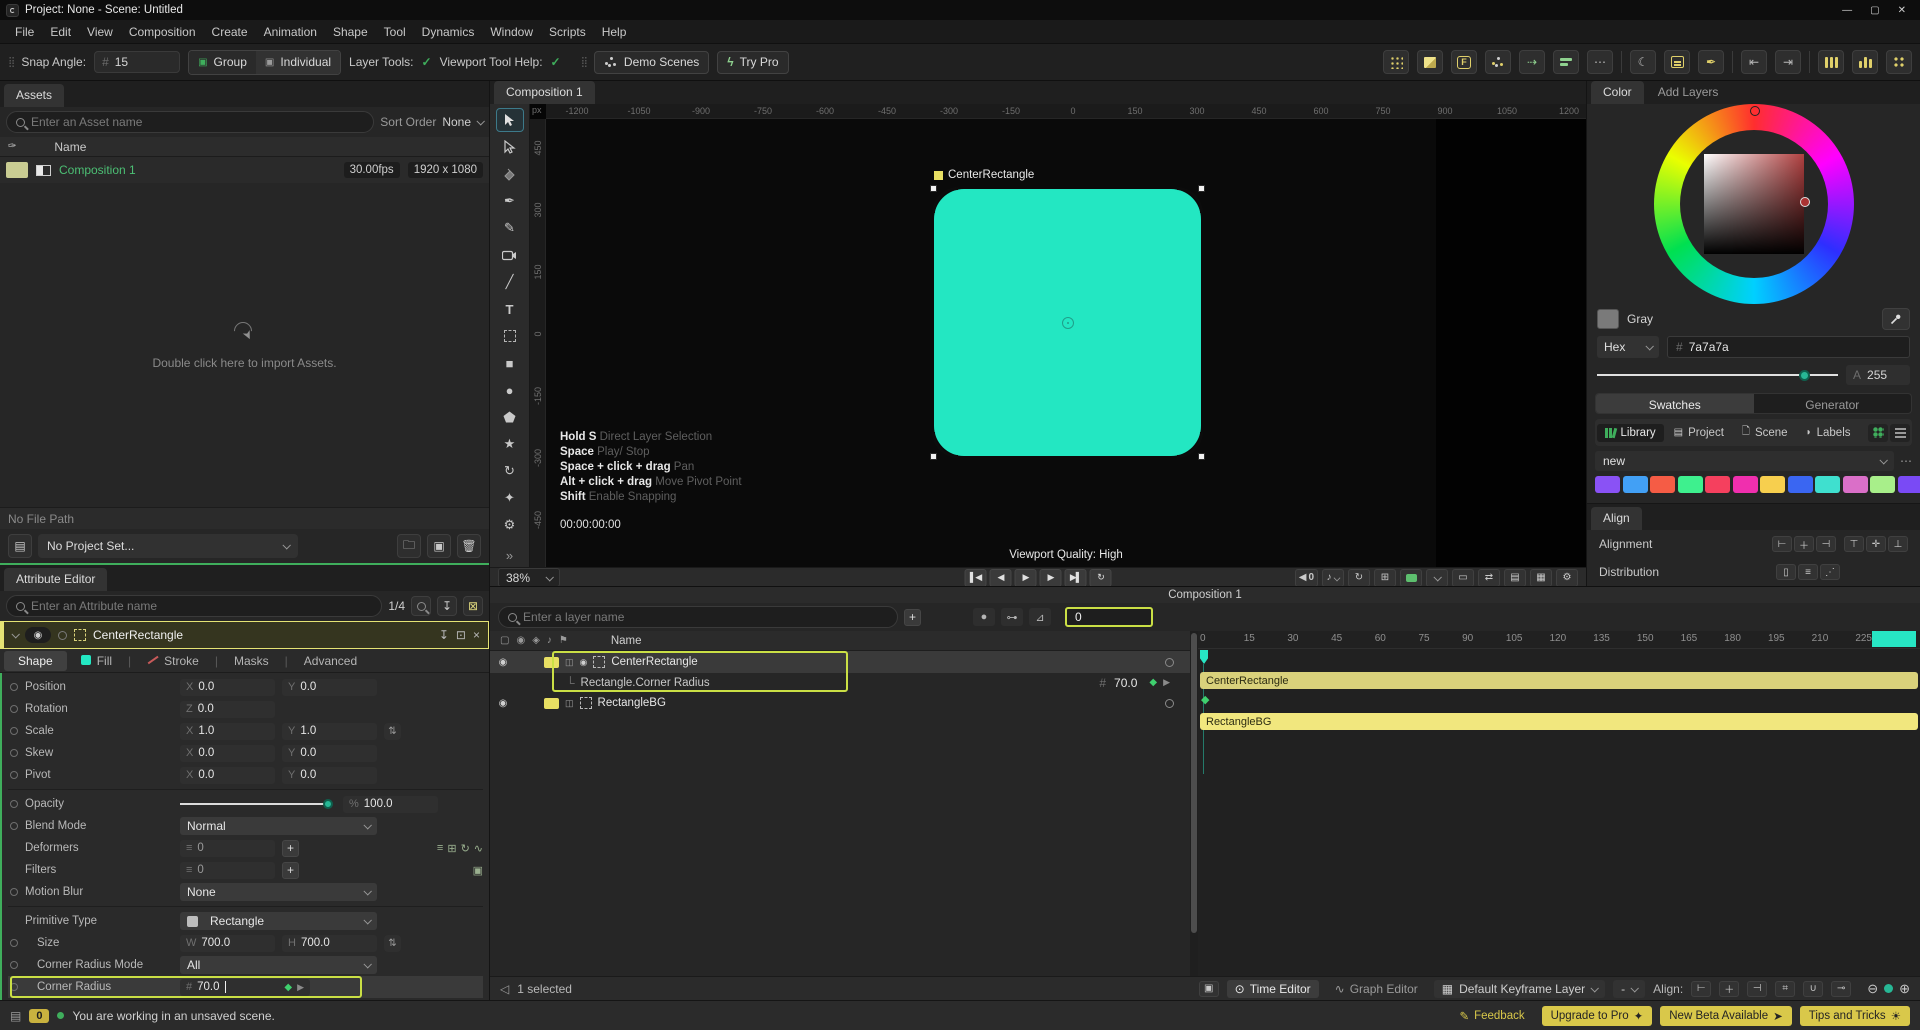  Describe the element at coordinates (1616, 518) in the screenshot. I see `tab-align: Align` at that location.